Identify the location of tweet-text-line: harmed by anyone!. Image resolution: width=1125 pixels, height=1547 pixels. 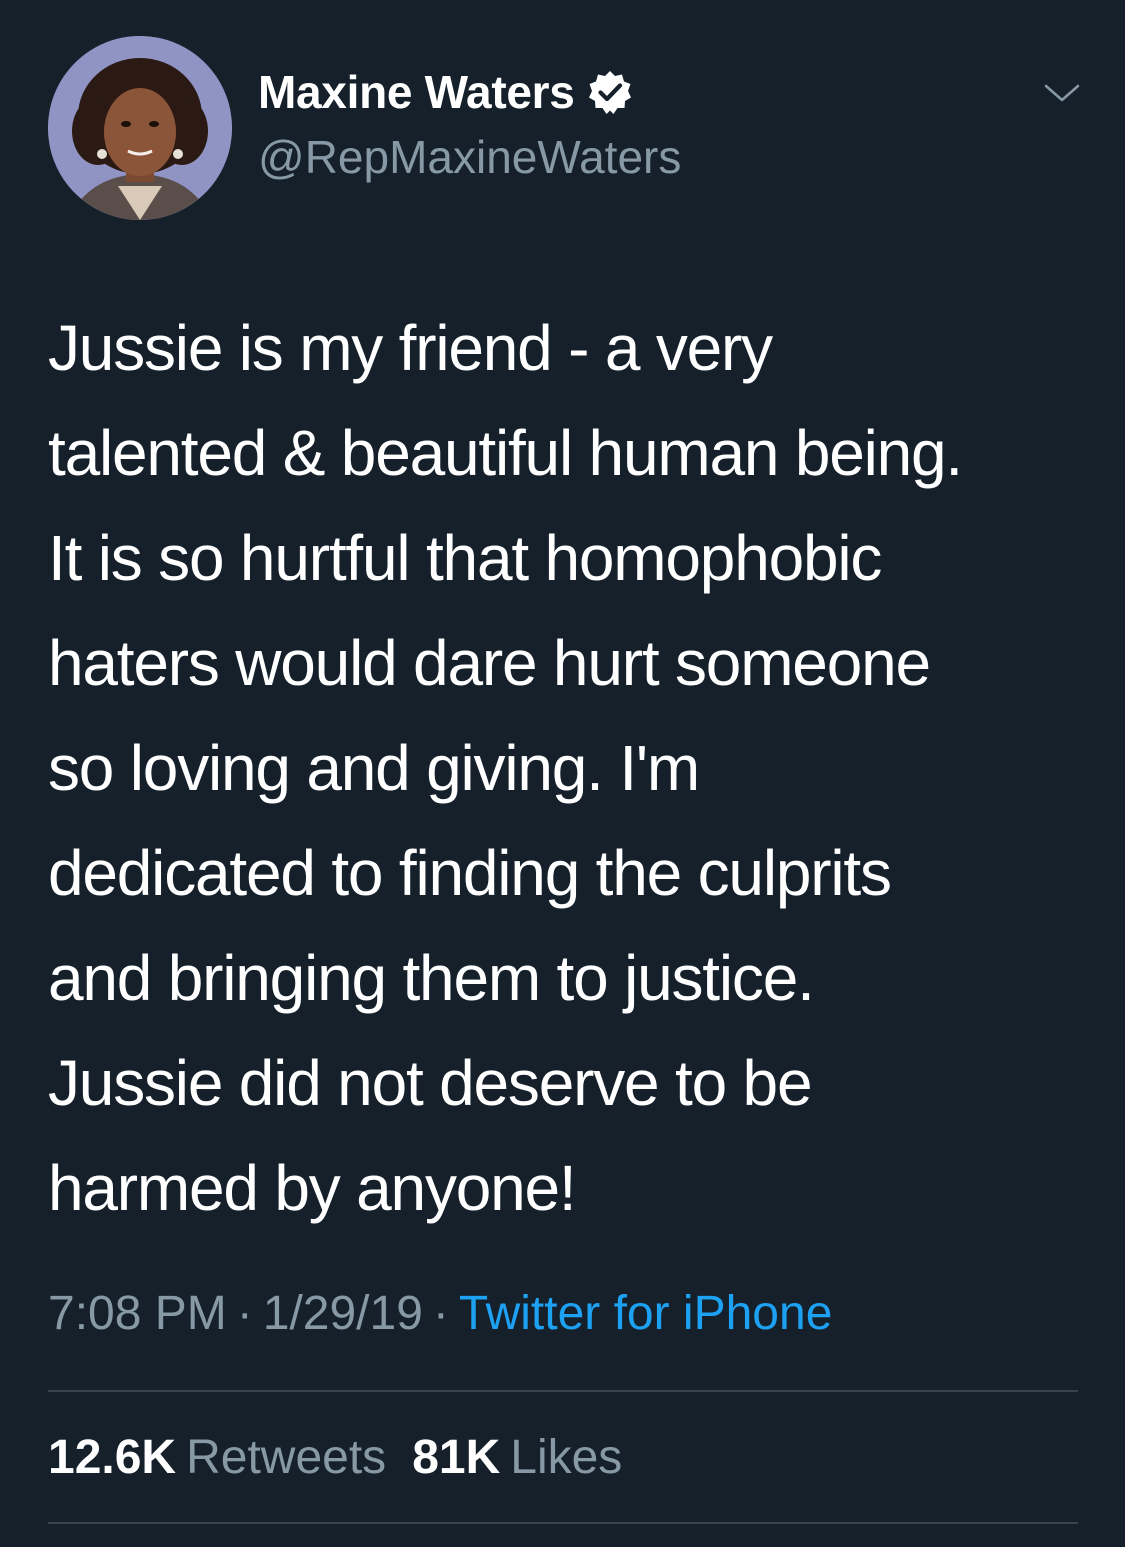
(312, 1188).